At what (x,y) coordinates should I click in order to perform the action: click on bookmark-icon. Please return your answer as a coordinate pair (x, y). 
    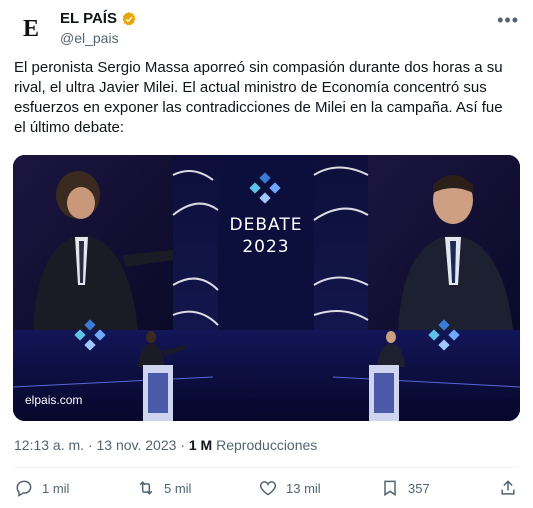
    Looking at the image, I should click on (390, 488).